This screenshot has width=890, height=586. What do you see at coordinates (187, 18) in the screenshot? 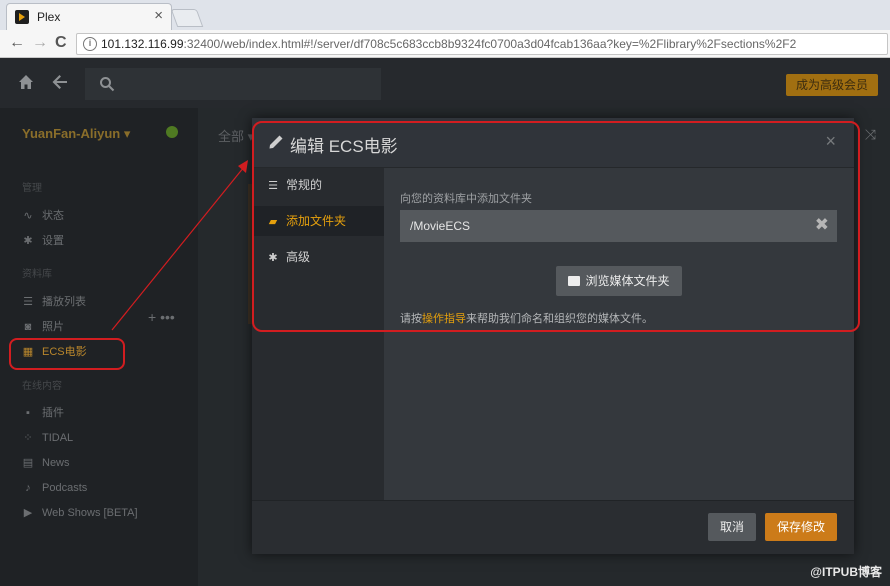
I see `new-tab-button` at bounding box center [187, 18].